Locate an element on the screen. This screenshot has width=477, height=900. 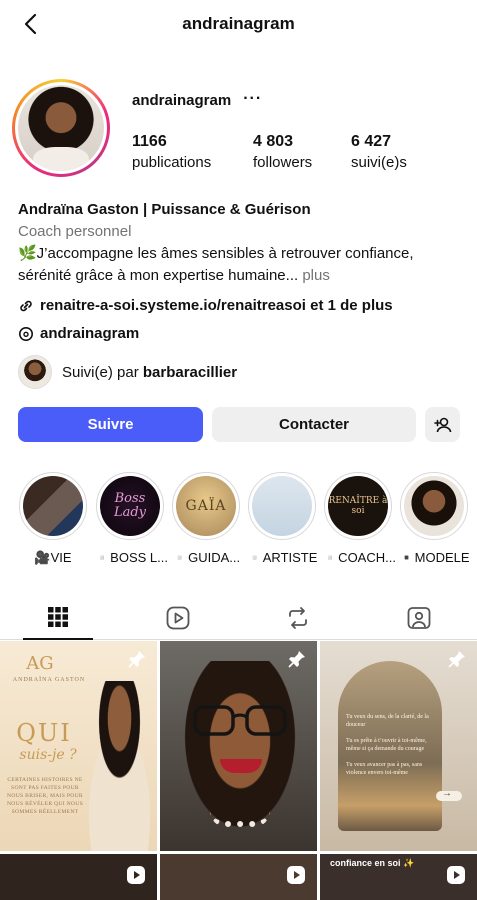
profile-tabs is located at coordinates (238, 617).